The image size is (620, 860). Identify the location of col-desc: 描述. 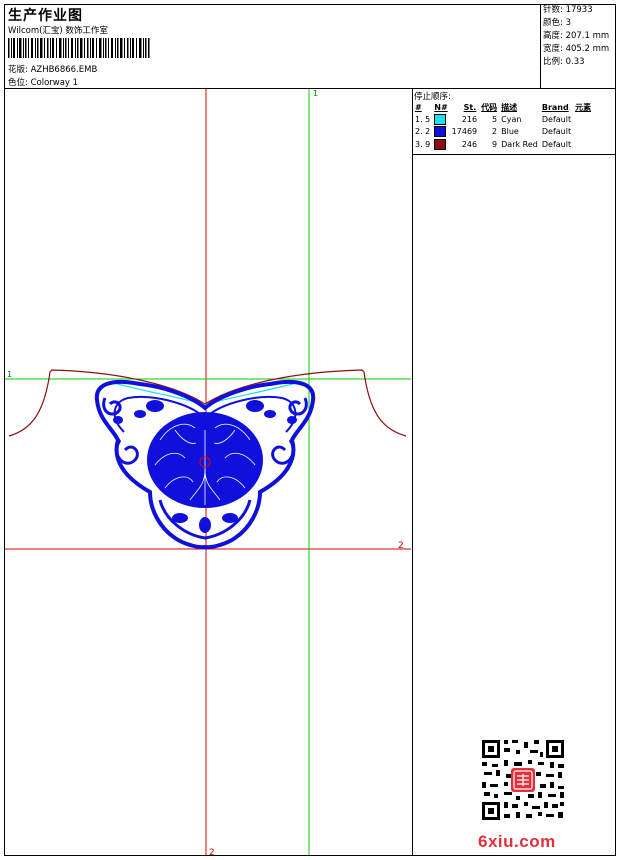
(509, 107).